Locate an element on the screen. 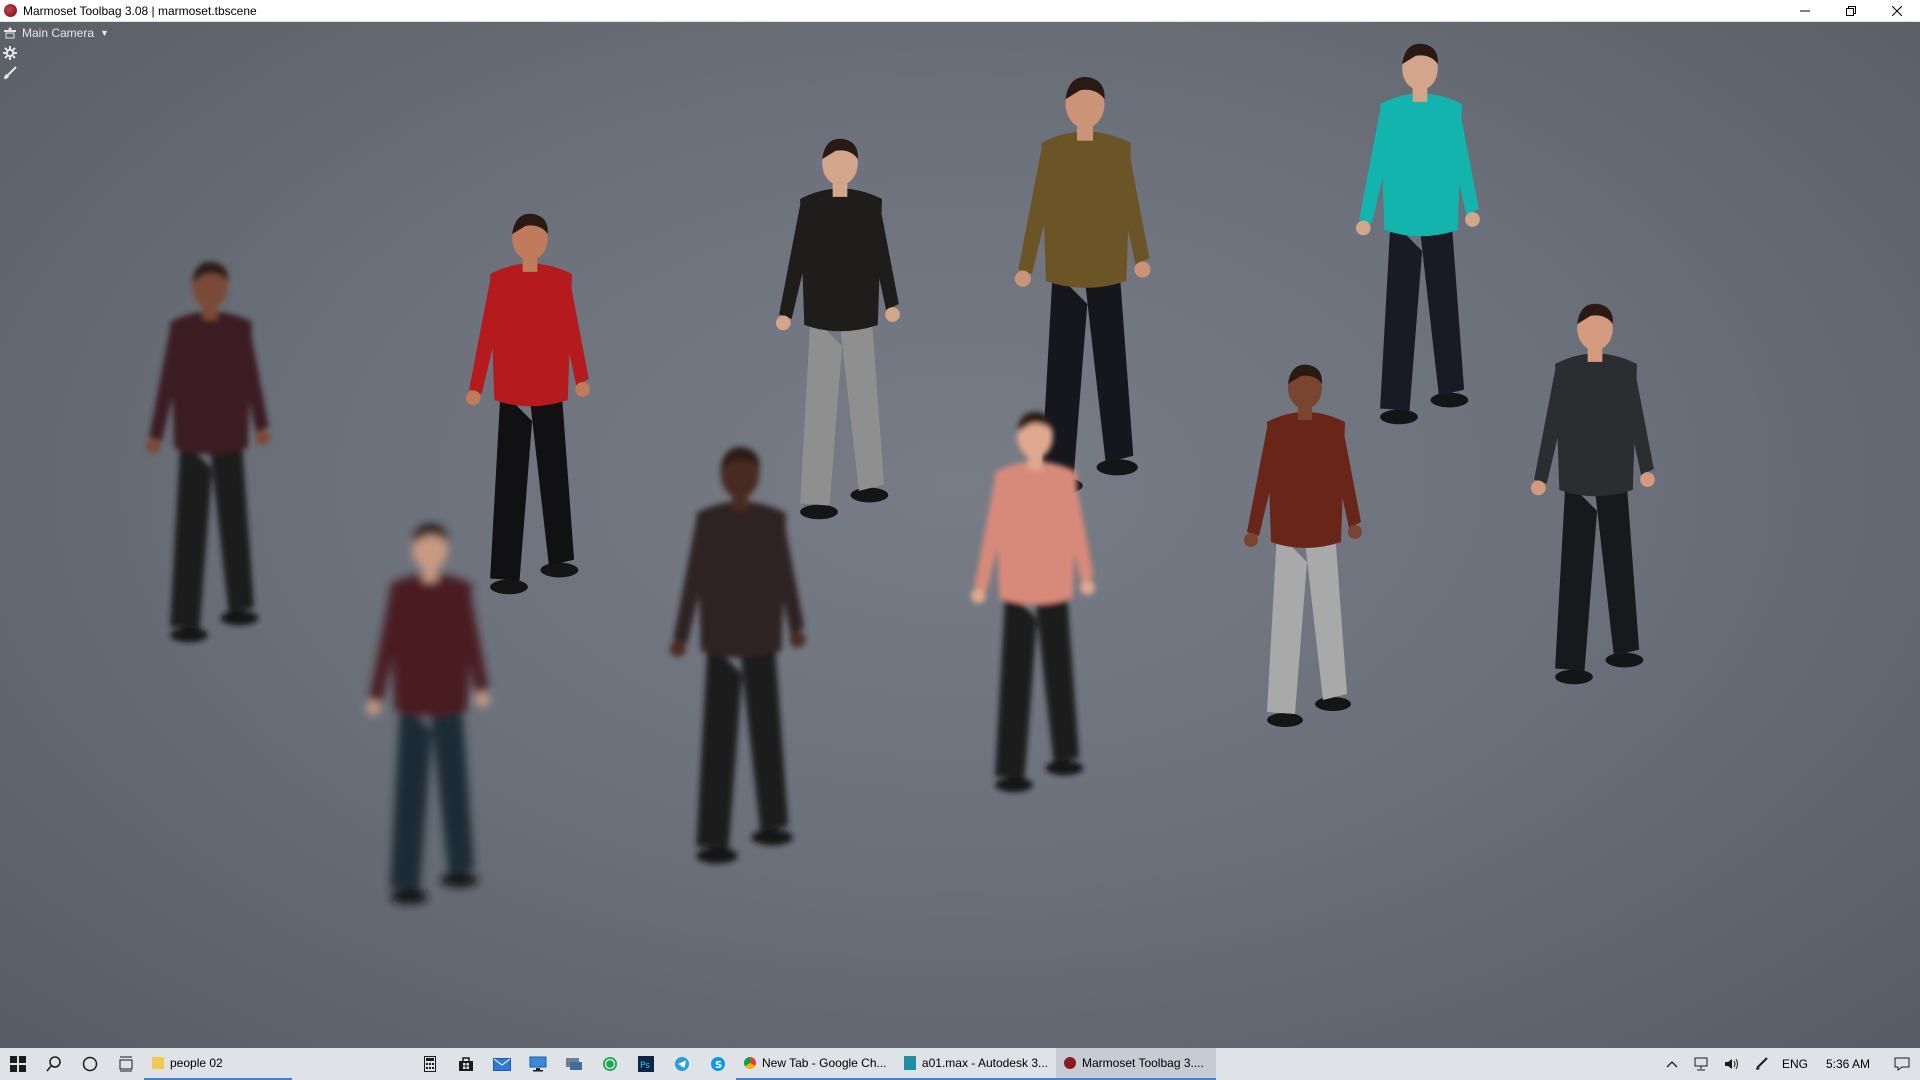 The image size is (1920, 1080). camera-label: Main Camera is located at coordinates (58, 33).